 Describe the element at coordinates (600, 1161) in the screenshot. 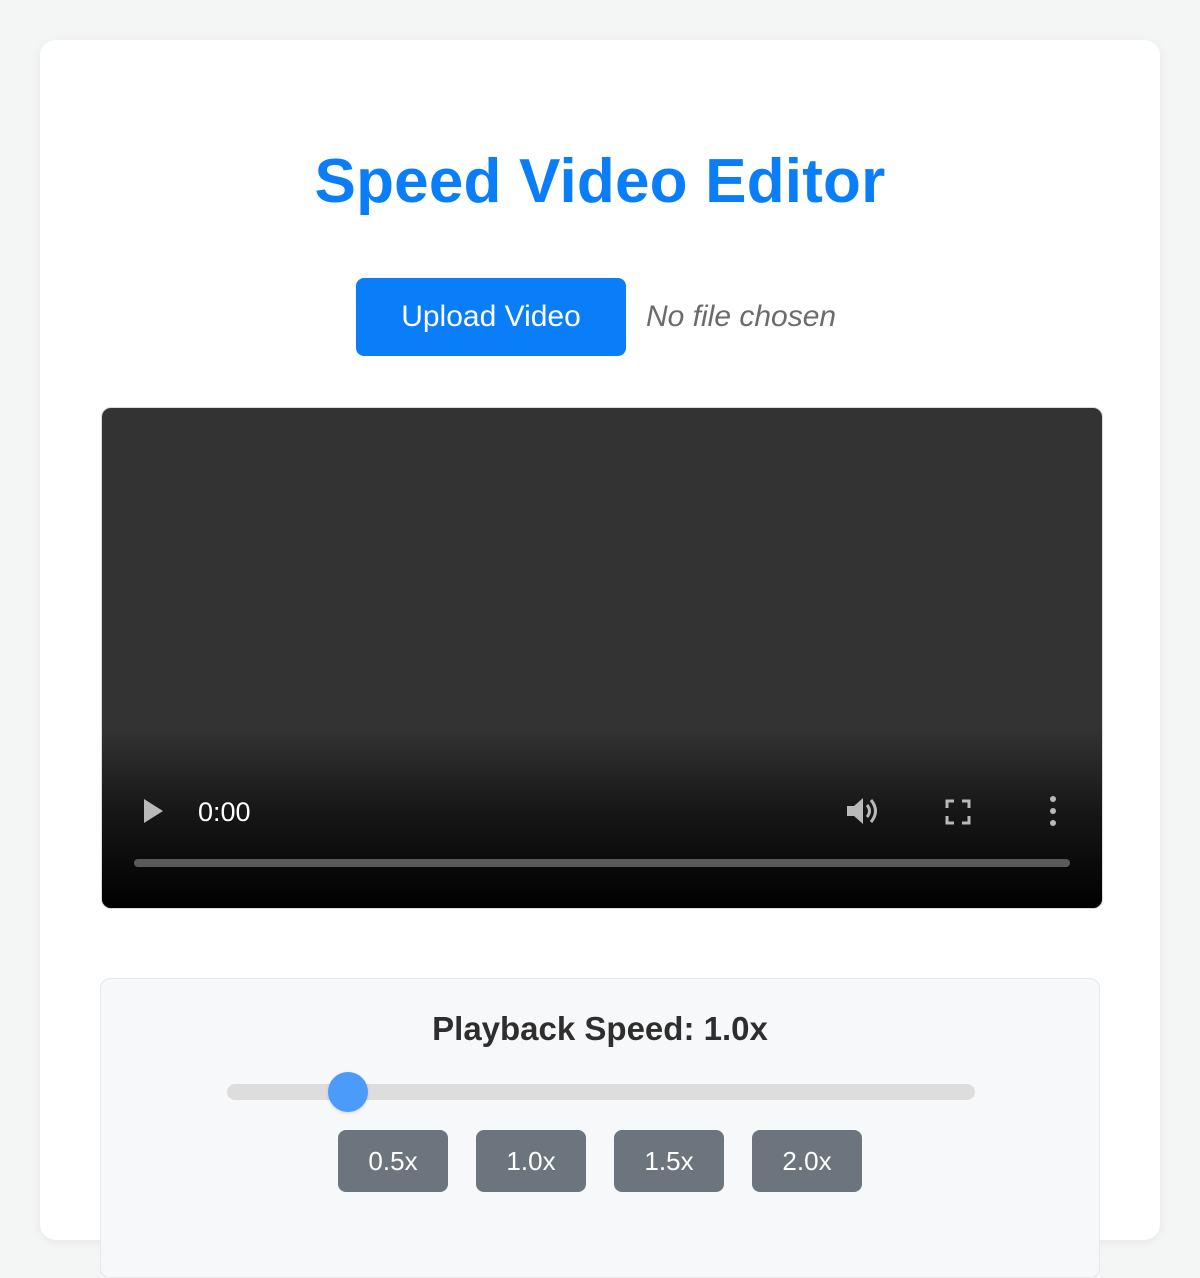

I see `speed-presets: 0.5x 1.0x 1.5x 2.0x` at that location.